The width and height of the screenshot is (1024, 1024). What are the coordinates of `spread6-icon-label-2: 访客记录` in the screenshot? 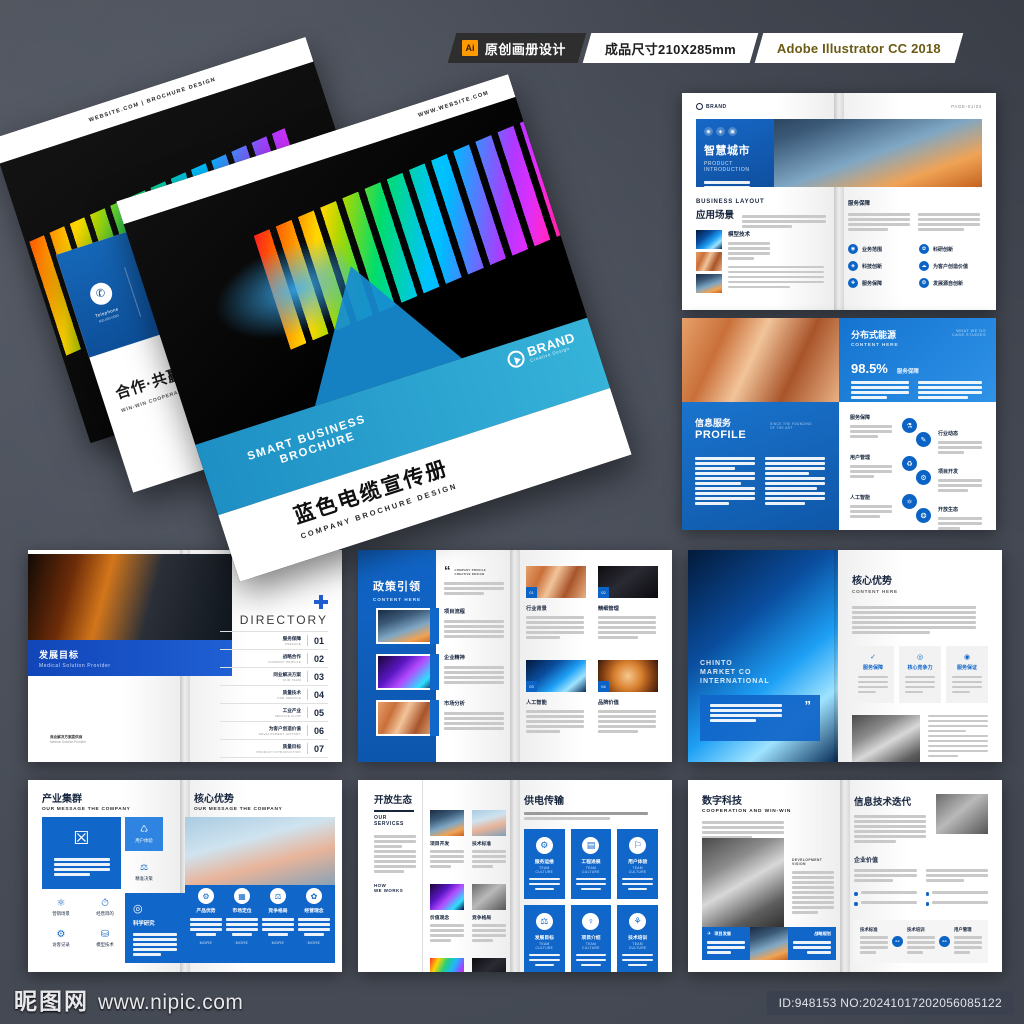 It's located at (61, 944).